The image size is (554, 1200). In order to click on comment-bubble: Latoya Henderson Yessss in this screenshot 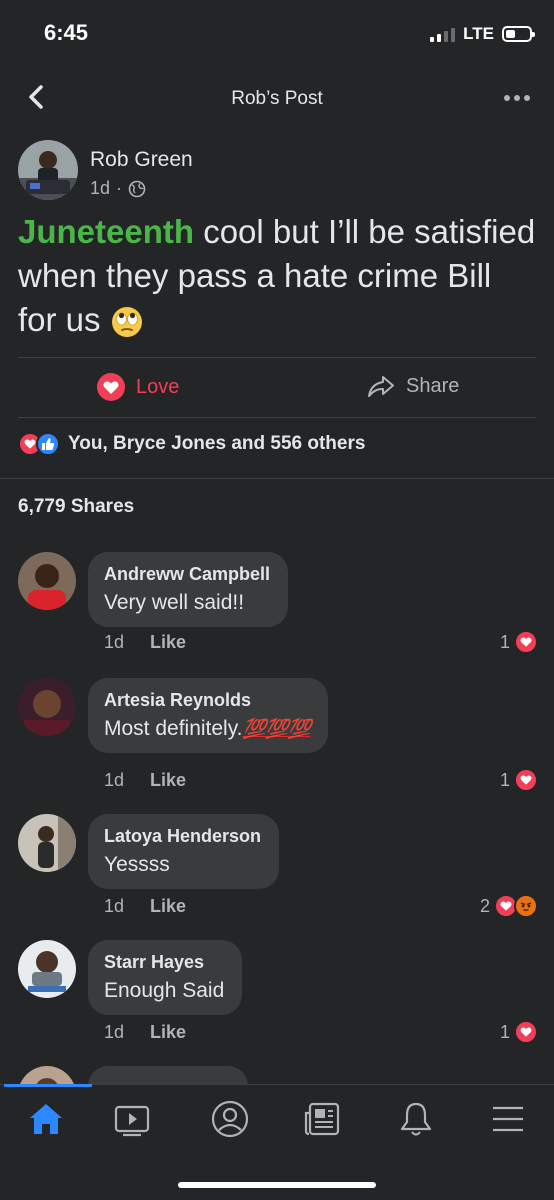, I will do `click(184, 851)`.